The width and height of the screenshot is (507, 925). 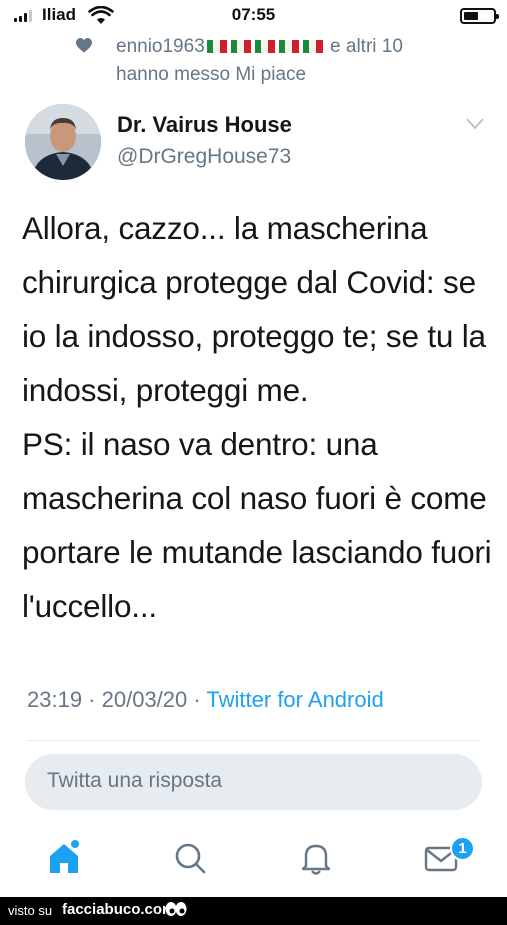 What do you see at coordinates (204, 125) in the screenshot?
I see `author-name: Dr. Vairus House` at bounding box center [204, 125].